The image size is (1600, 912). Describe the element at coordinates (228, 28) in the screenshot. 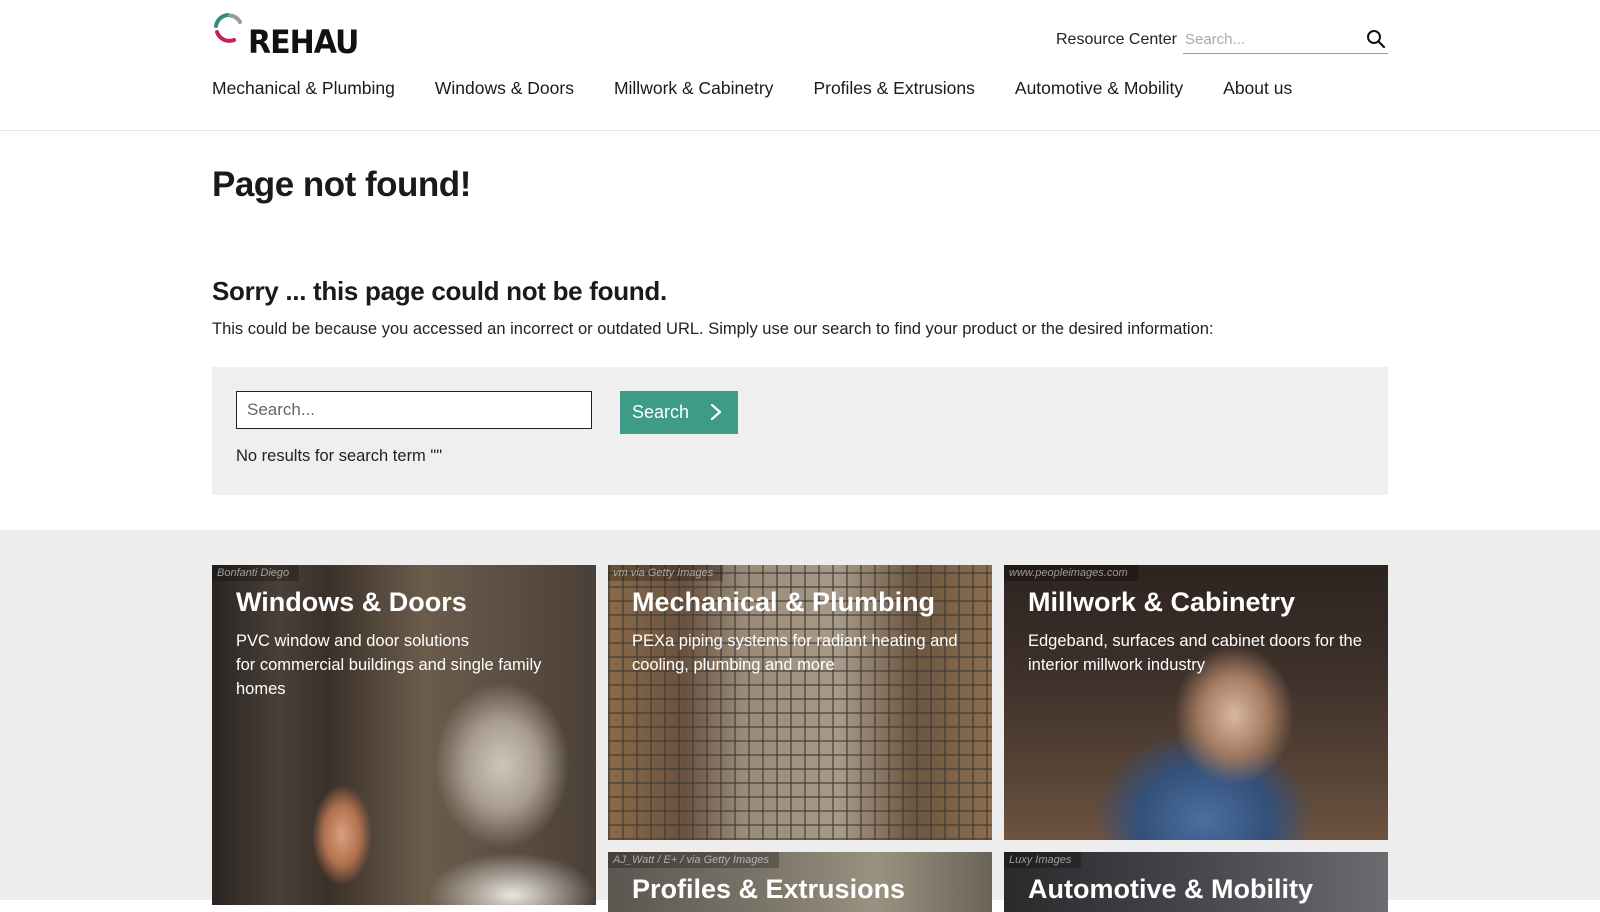

I see `logo-mark-icon` at that location.